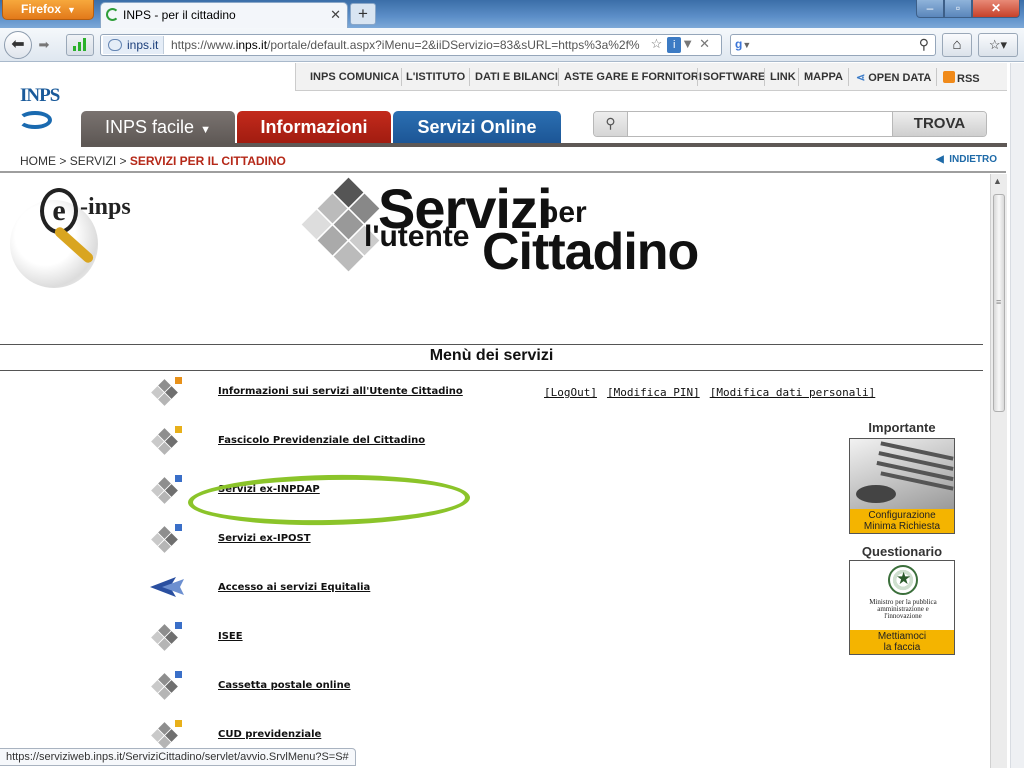 The width and height of the screenshot is (1024, 768). Describe the element at coordinates (653, 392) in the screenshot. I see `modifica-pin-link: [Modifica PIN]` at that location.